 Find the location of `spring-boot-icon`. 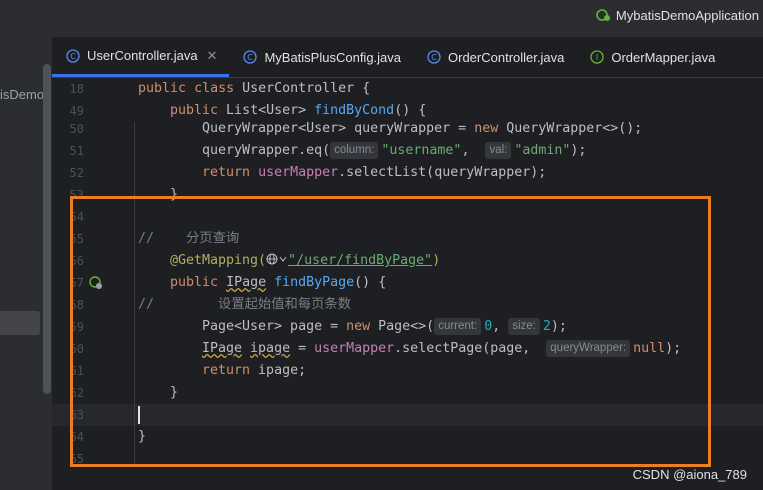

spring-boot-icon is located at coordinates (603, 15).